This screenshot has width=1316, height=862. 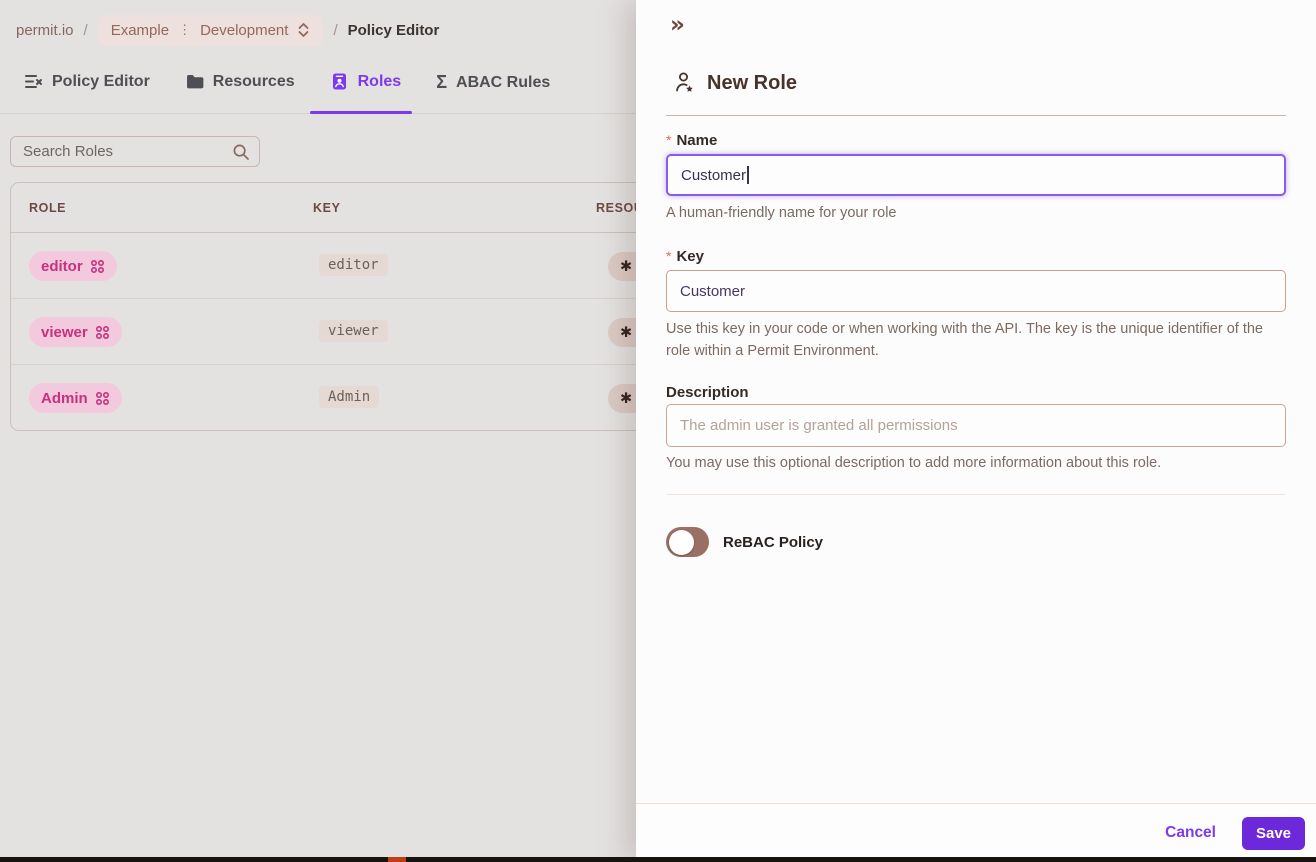 I want to click on role-badge: editor, so click(x=73, y=266).